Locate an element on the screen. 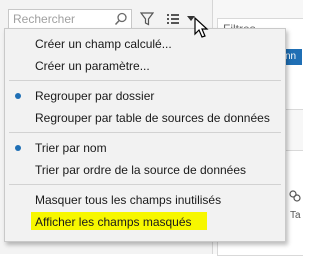 The image size is (320, 256). mouse-cursor-icon is located at coordinates (201, 27).